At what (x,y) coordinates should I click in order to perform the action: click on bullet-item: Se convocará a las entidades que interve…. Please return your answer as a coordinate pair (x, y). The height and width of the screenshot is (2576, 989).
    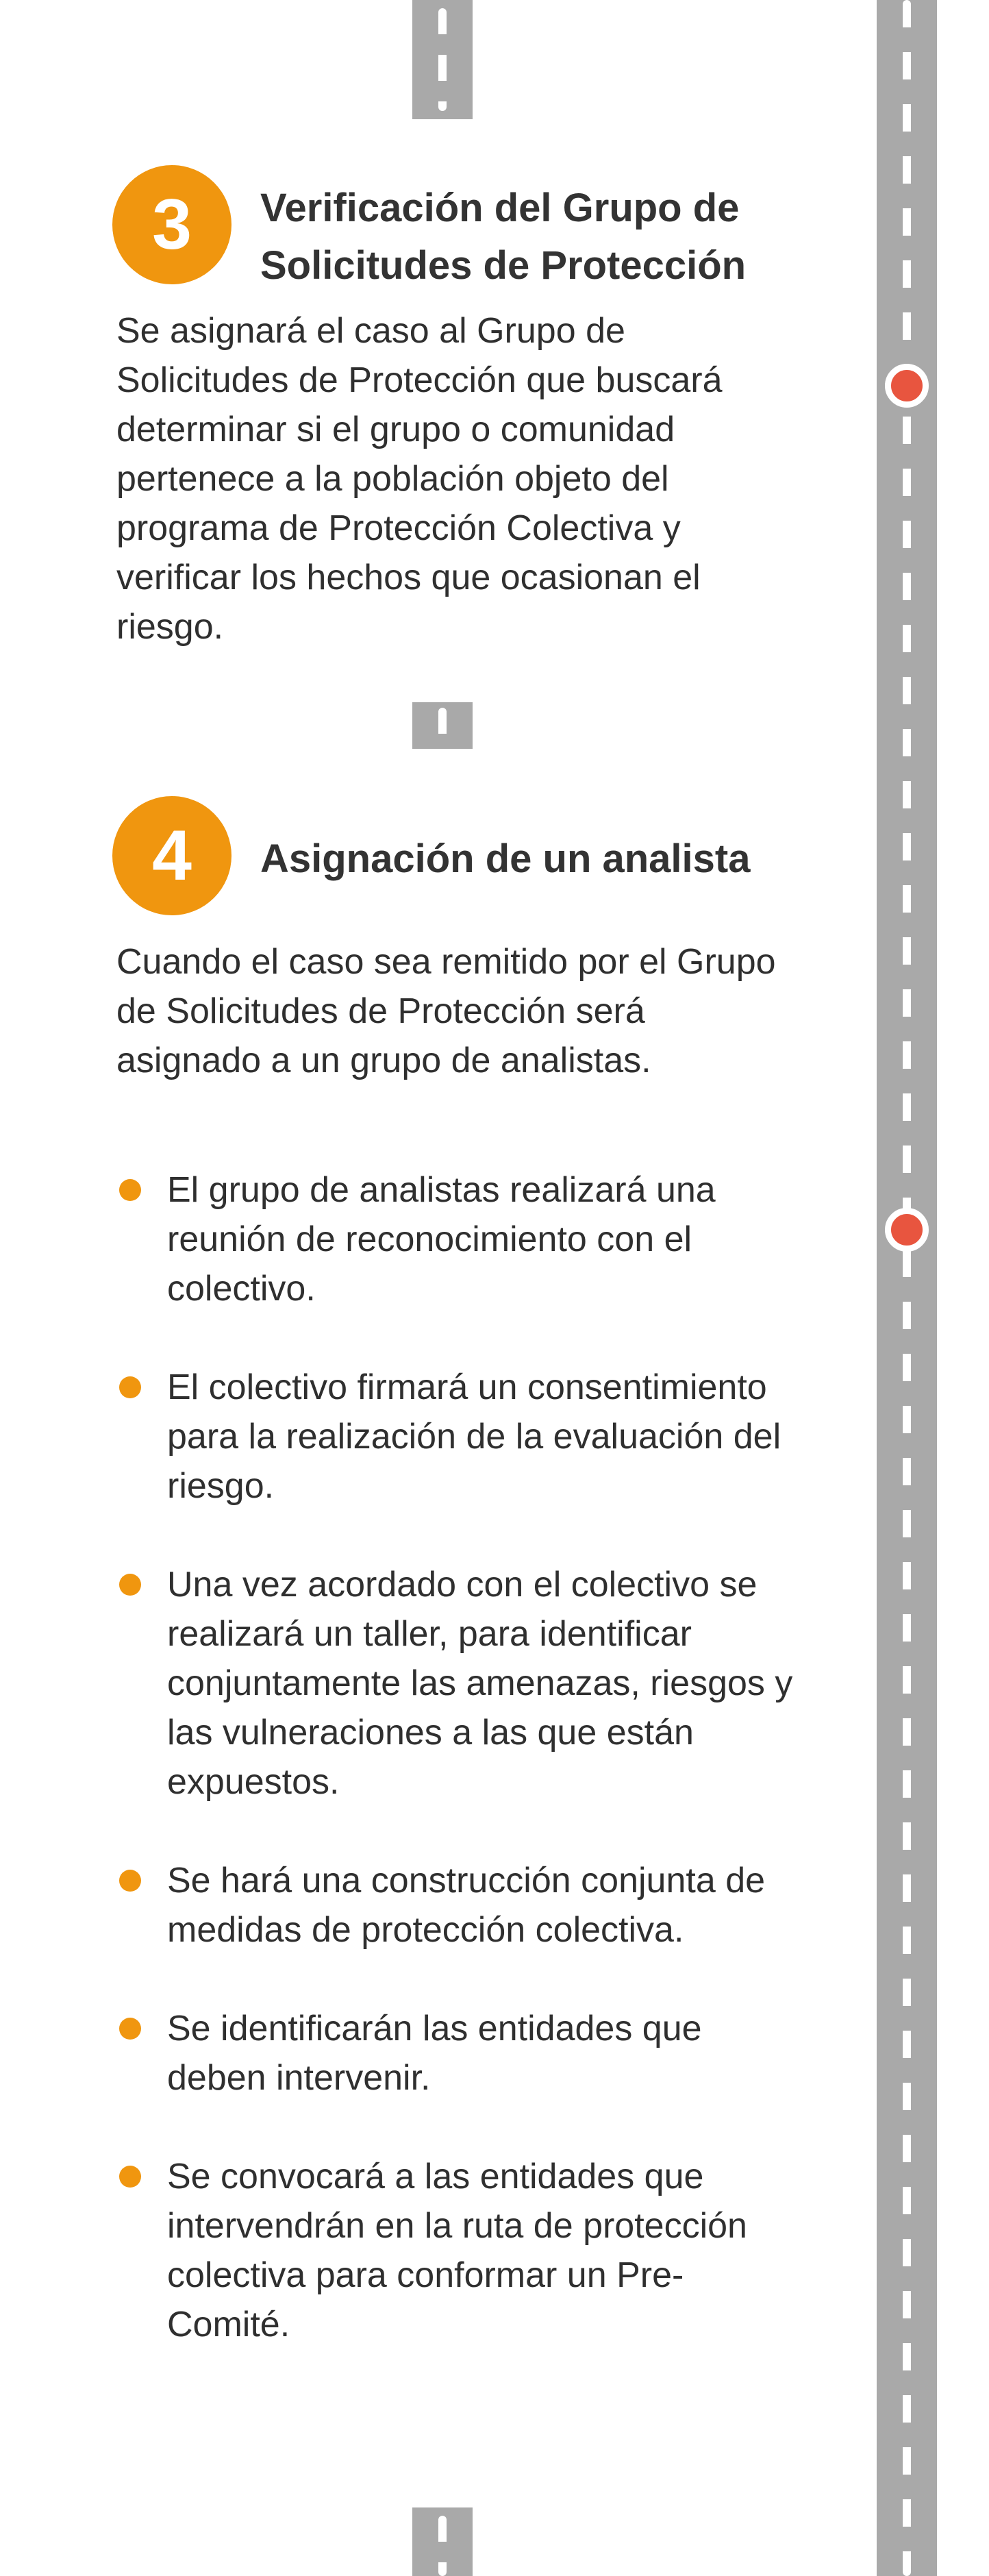
    Looking at the image, I should click on (455, 2250).